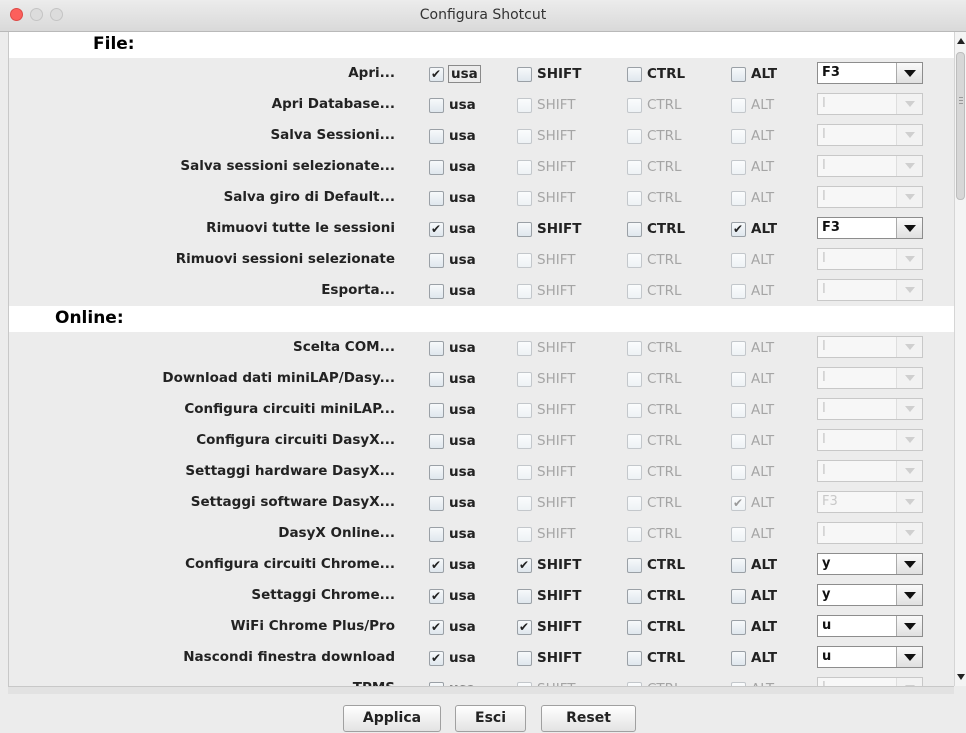 The width and height of the screenshot is (966, 733). Describe the element at coordinates (490, 718) in the screenshot. I see `exit-button: Esci` at that location.